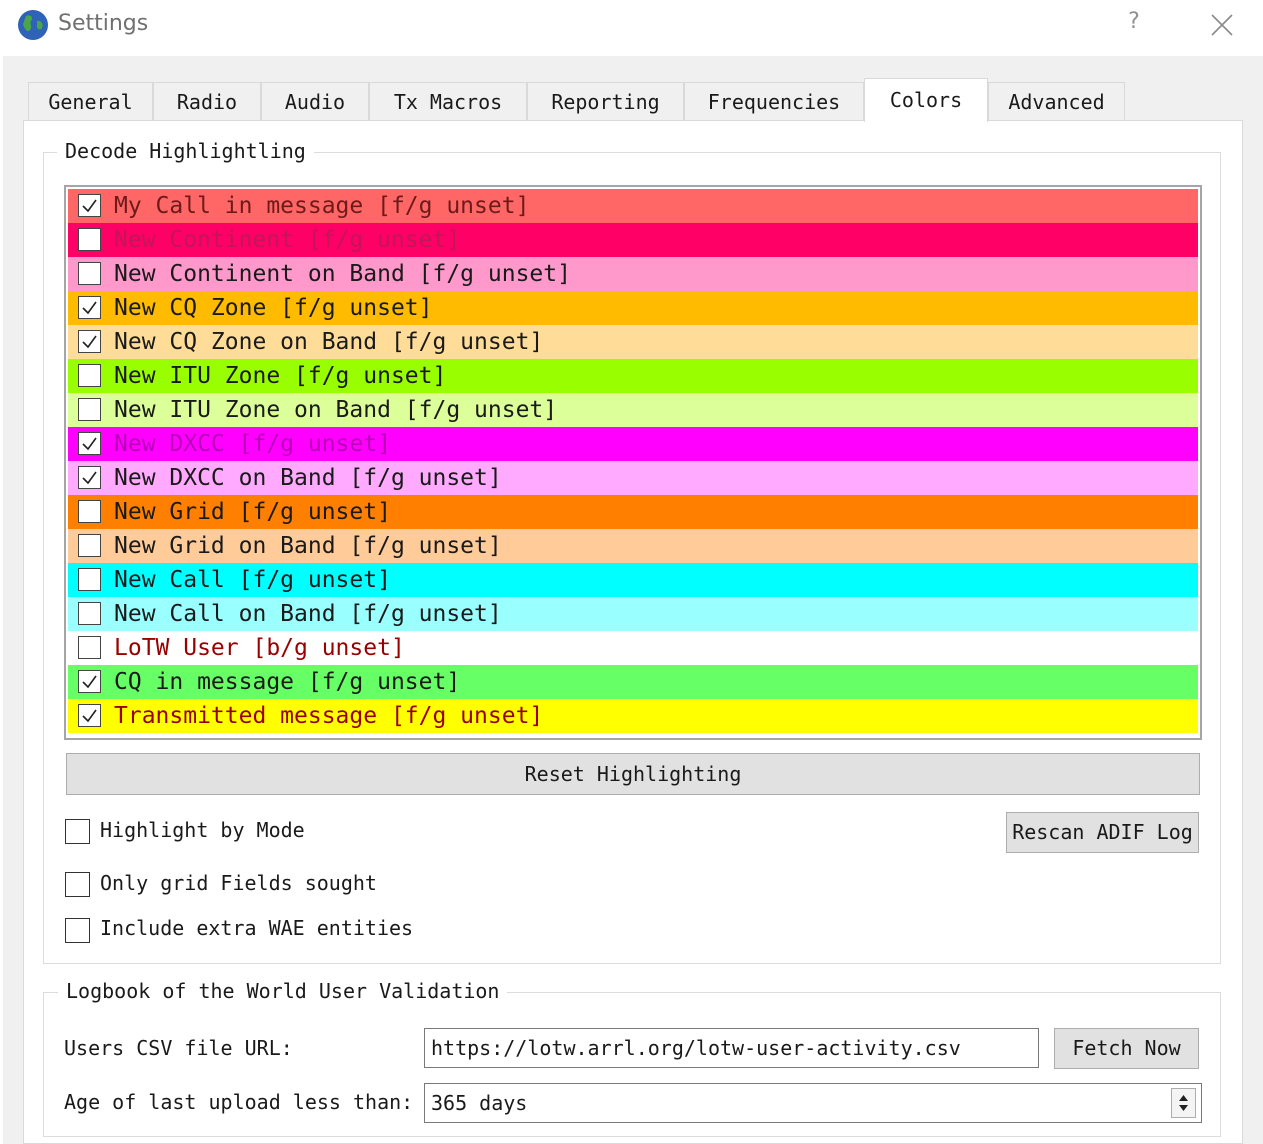 The height and width of the screenshot is (1144, 1263). What do you see at coordinates (633, 546) in the screenshot?
I see `highlight-item: New Grid on Band [f/g unset]` at bounding box center [633, 546].